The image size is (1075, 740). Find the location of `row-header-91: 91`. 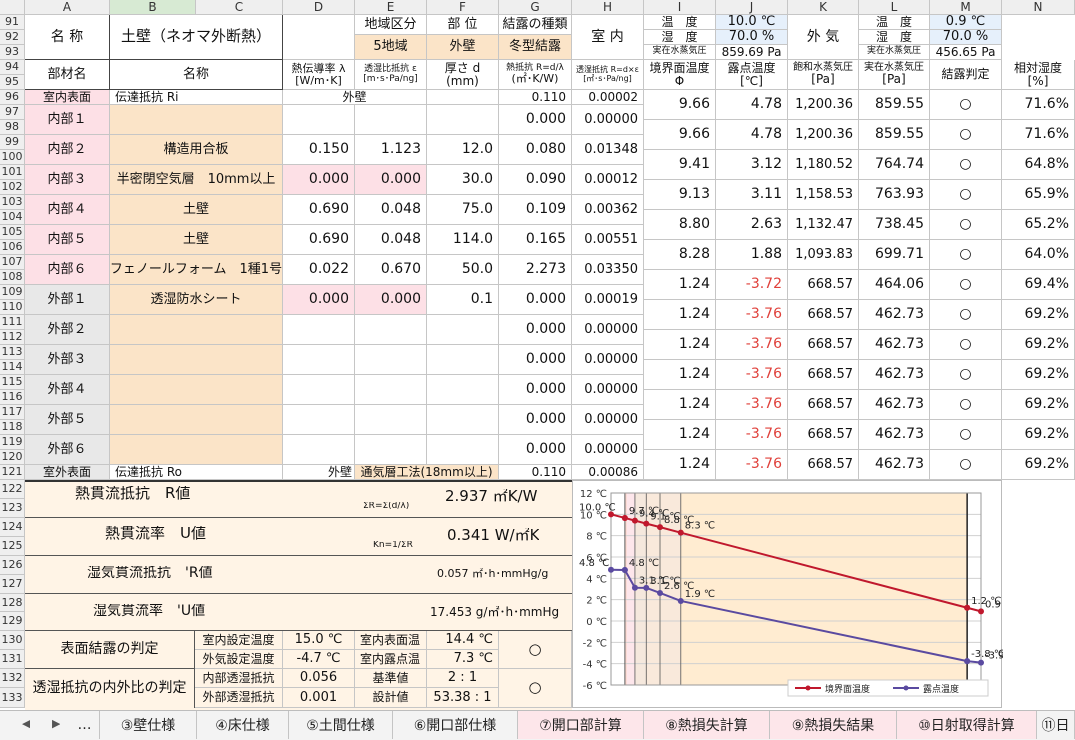

row-header-91: 91 is located at coordinates (12, 22).